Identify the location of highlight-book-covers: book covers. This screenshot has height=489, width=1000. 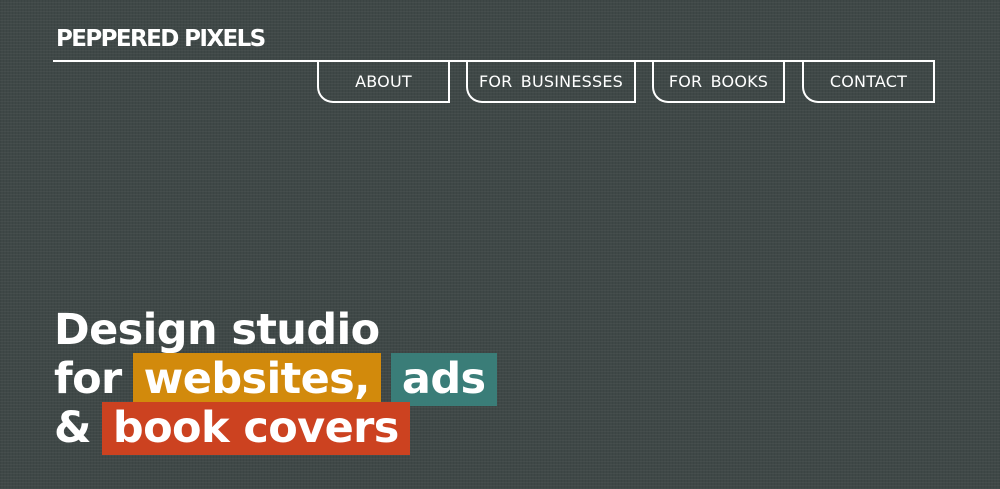
(255, 428).